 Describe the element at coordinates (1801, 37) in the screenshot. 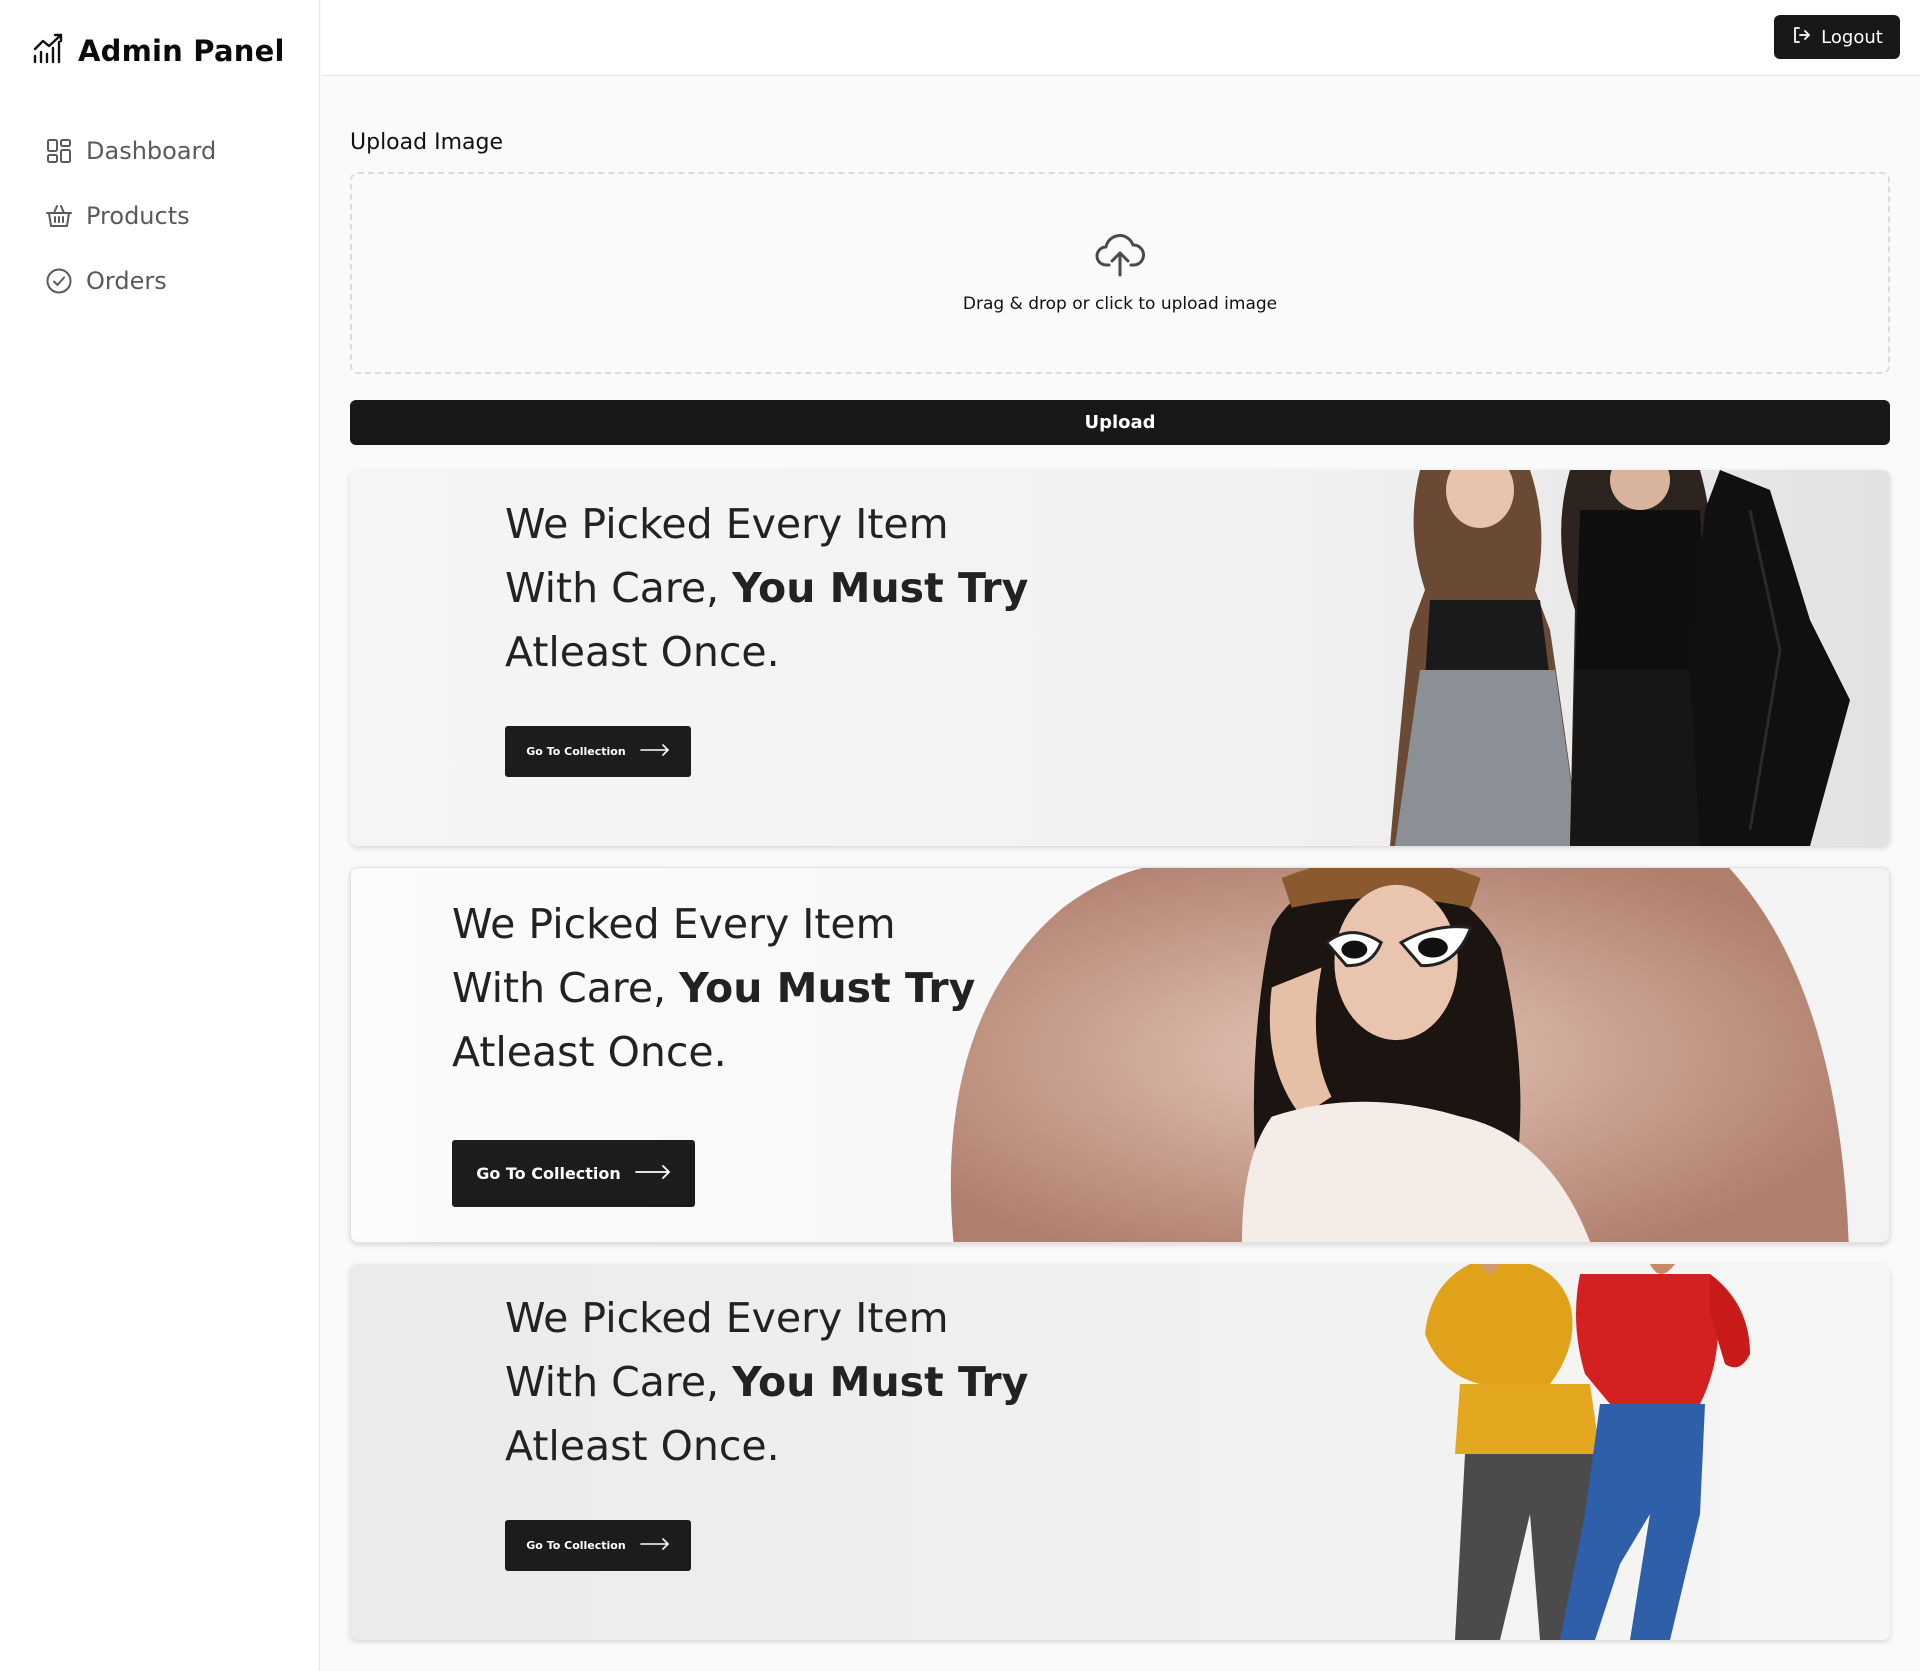

I see `logout-icon` at that location.